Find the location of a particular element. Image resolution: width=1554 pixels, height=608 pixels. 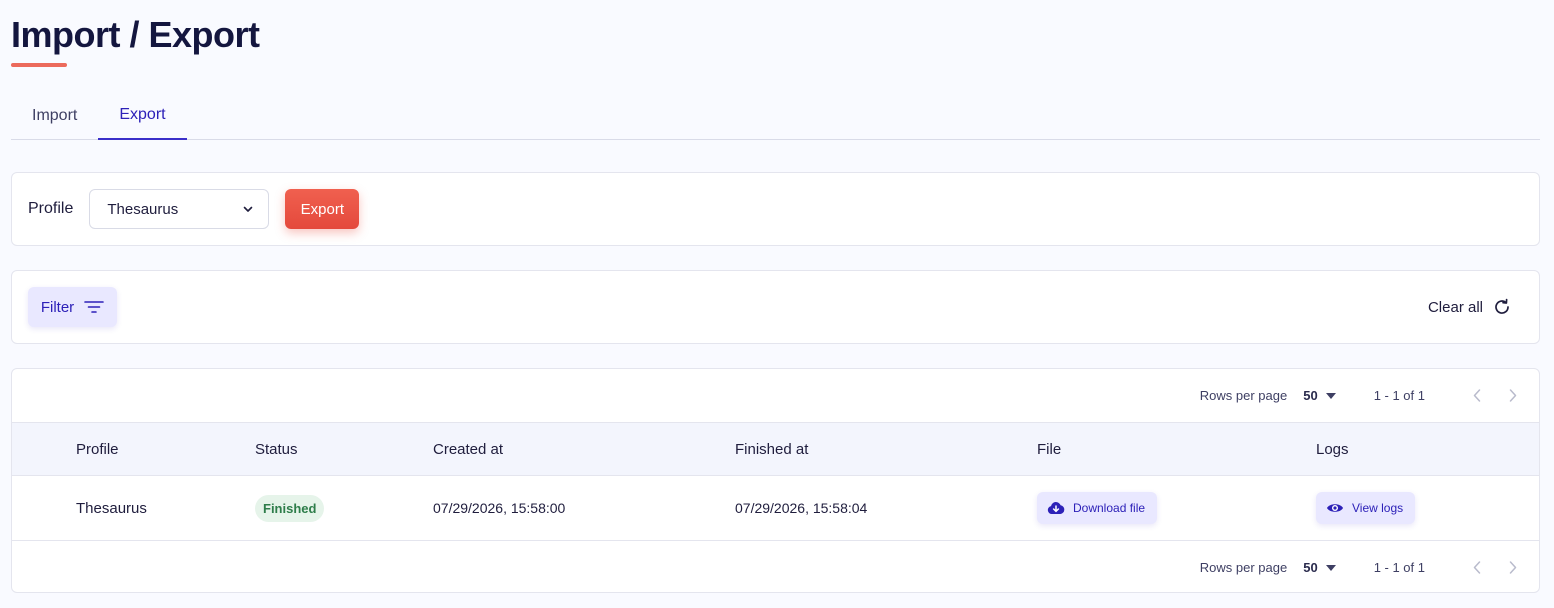

profile-select: Thesaurus is located at coordinates (179, 209).